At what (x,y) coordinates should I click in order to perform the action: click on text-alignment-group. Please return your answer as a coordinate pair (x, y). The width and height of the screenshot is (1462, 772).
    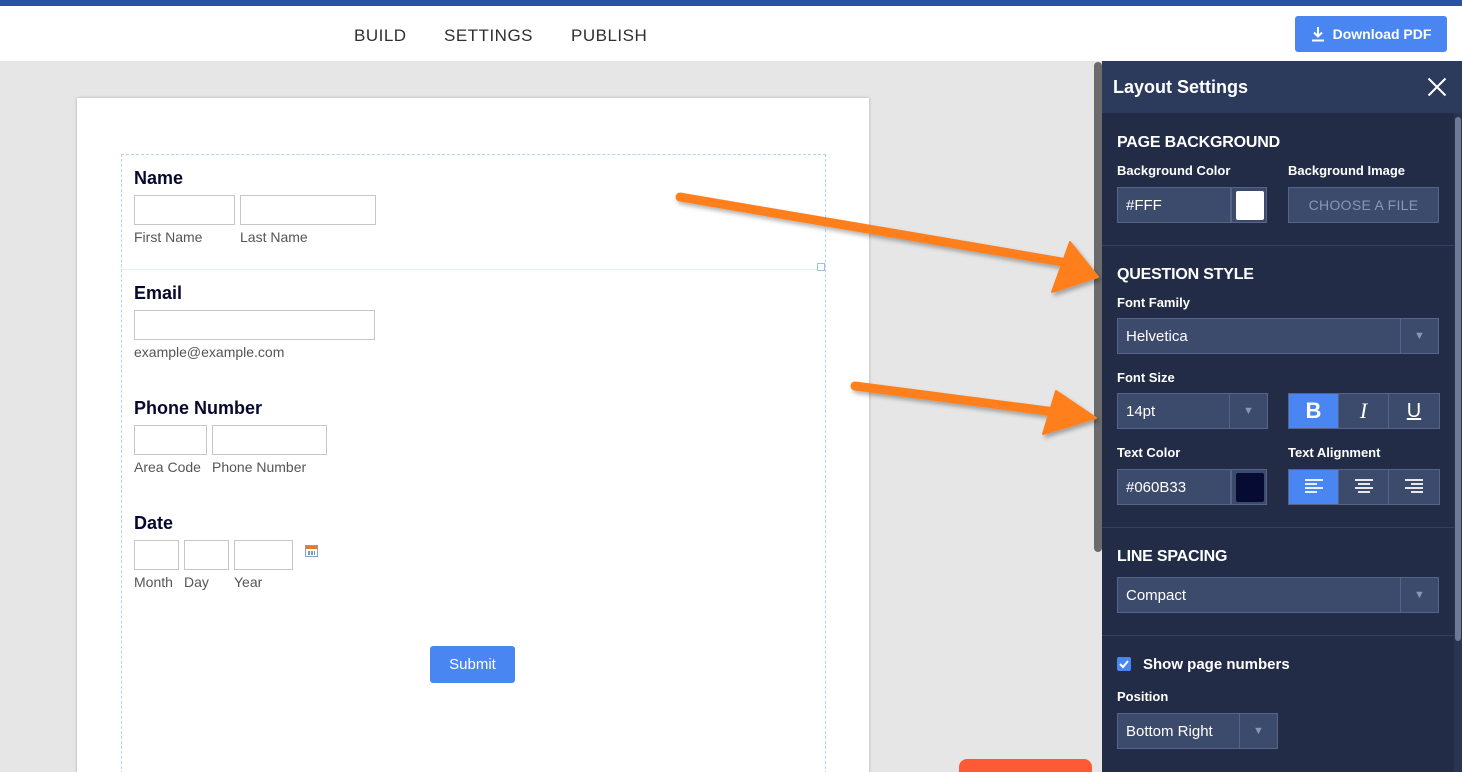
    Looking at the image, I should click on (1364, 487).